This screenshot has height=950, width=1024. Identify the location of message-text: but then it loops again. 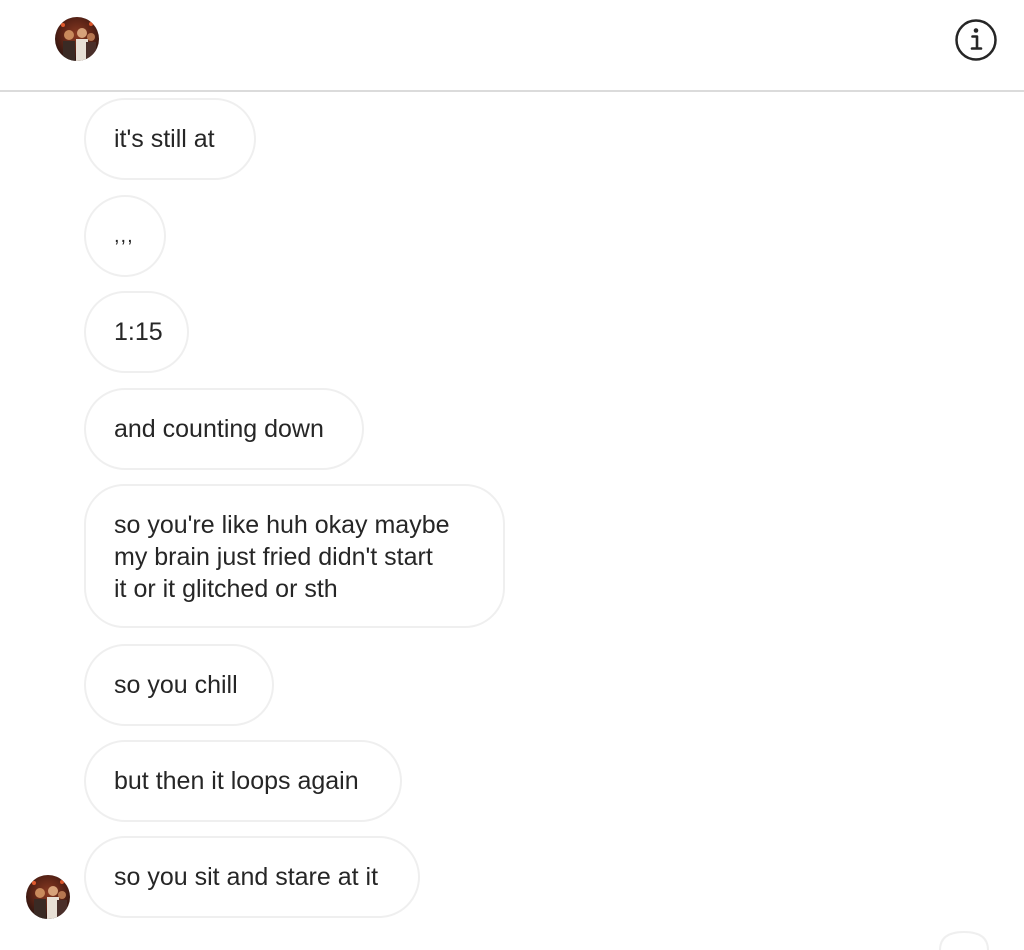
(236, 781).